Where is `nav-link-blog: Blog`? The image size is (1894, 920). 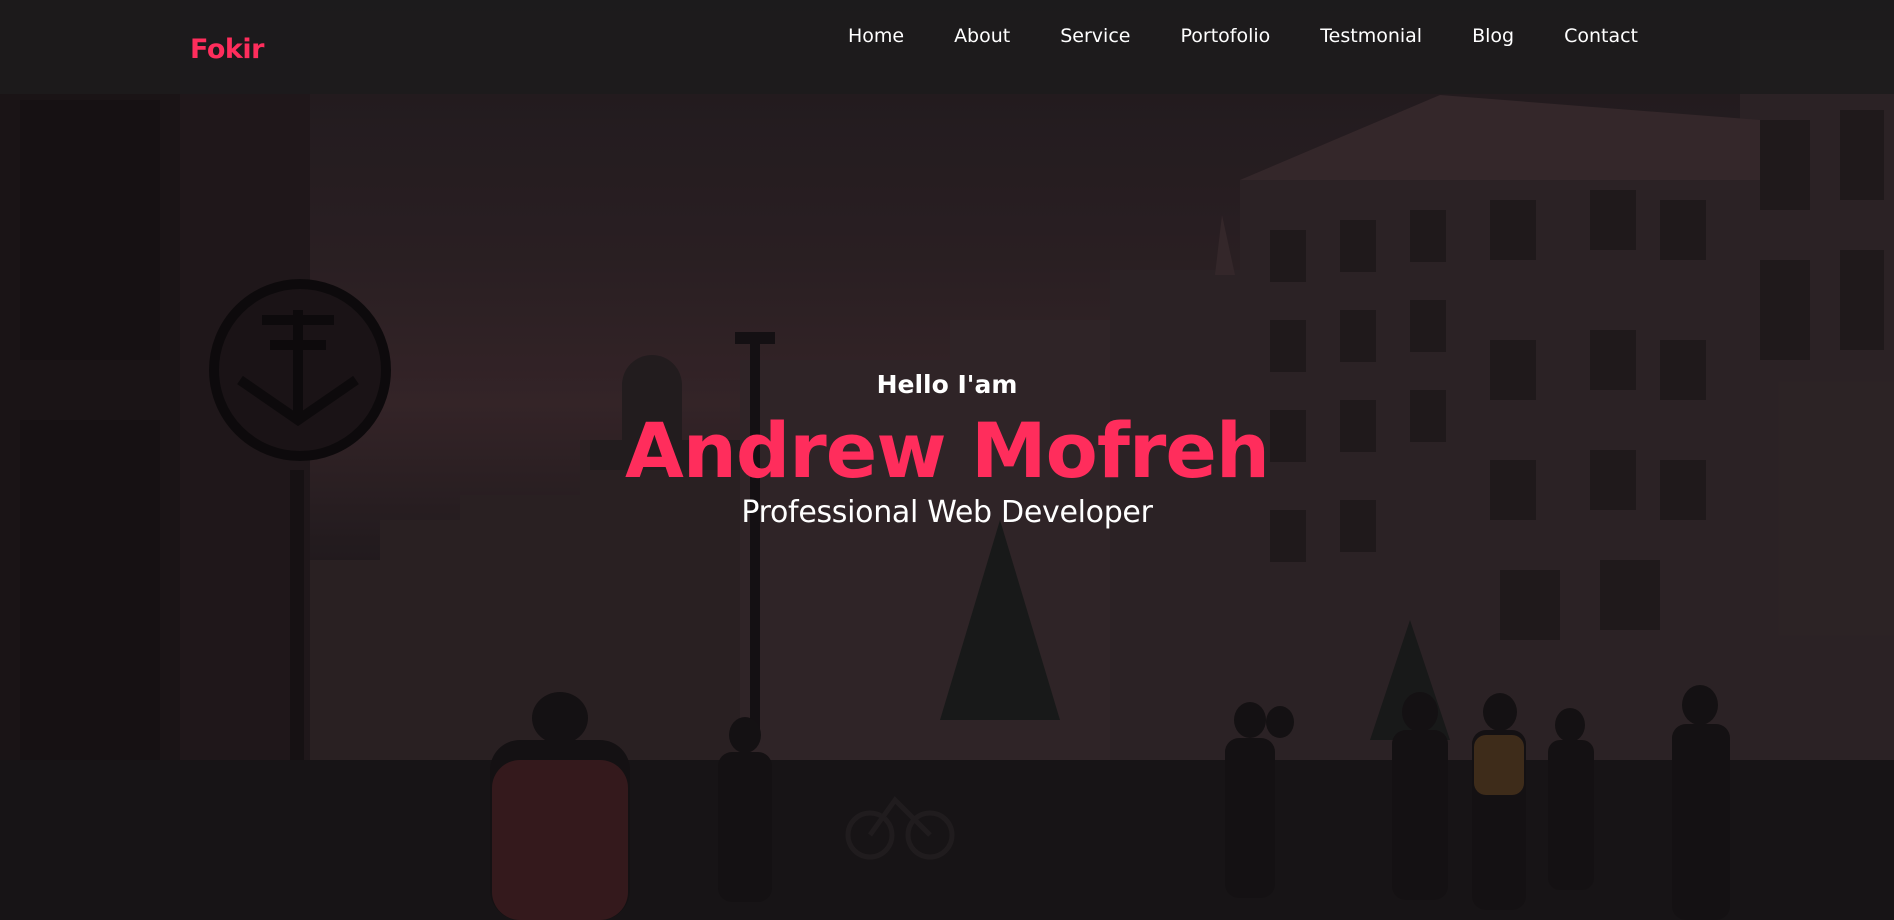 nav-link-blog: Blog is located at coordinates (1493, 36).